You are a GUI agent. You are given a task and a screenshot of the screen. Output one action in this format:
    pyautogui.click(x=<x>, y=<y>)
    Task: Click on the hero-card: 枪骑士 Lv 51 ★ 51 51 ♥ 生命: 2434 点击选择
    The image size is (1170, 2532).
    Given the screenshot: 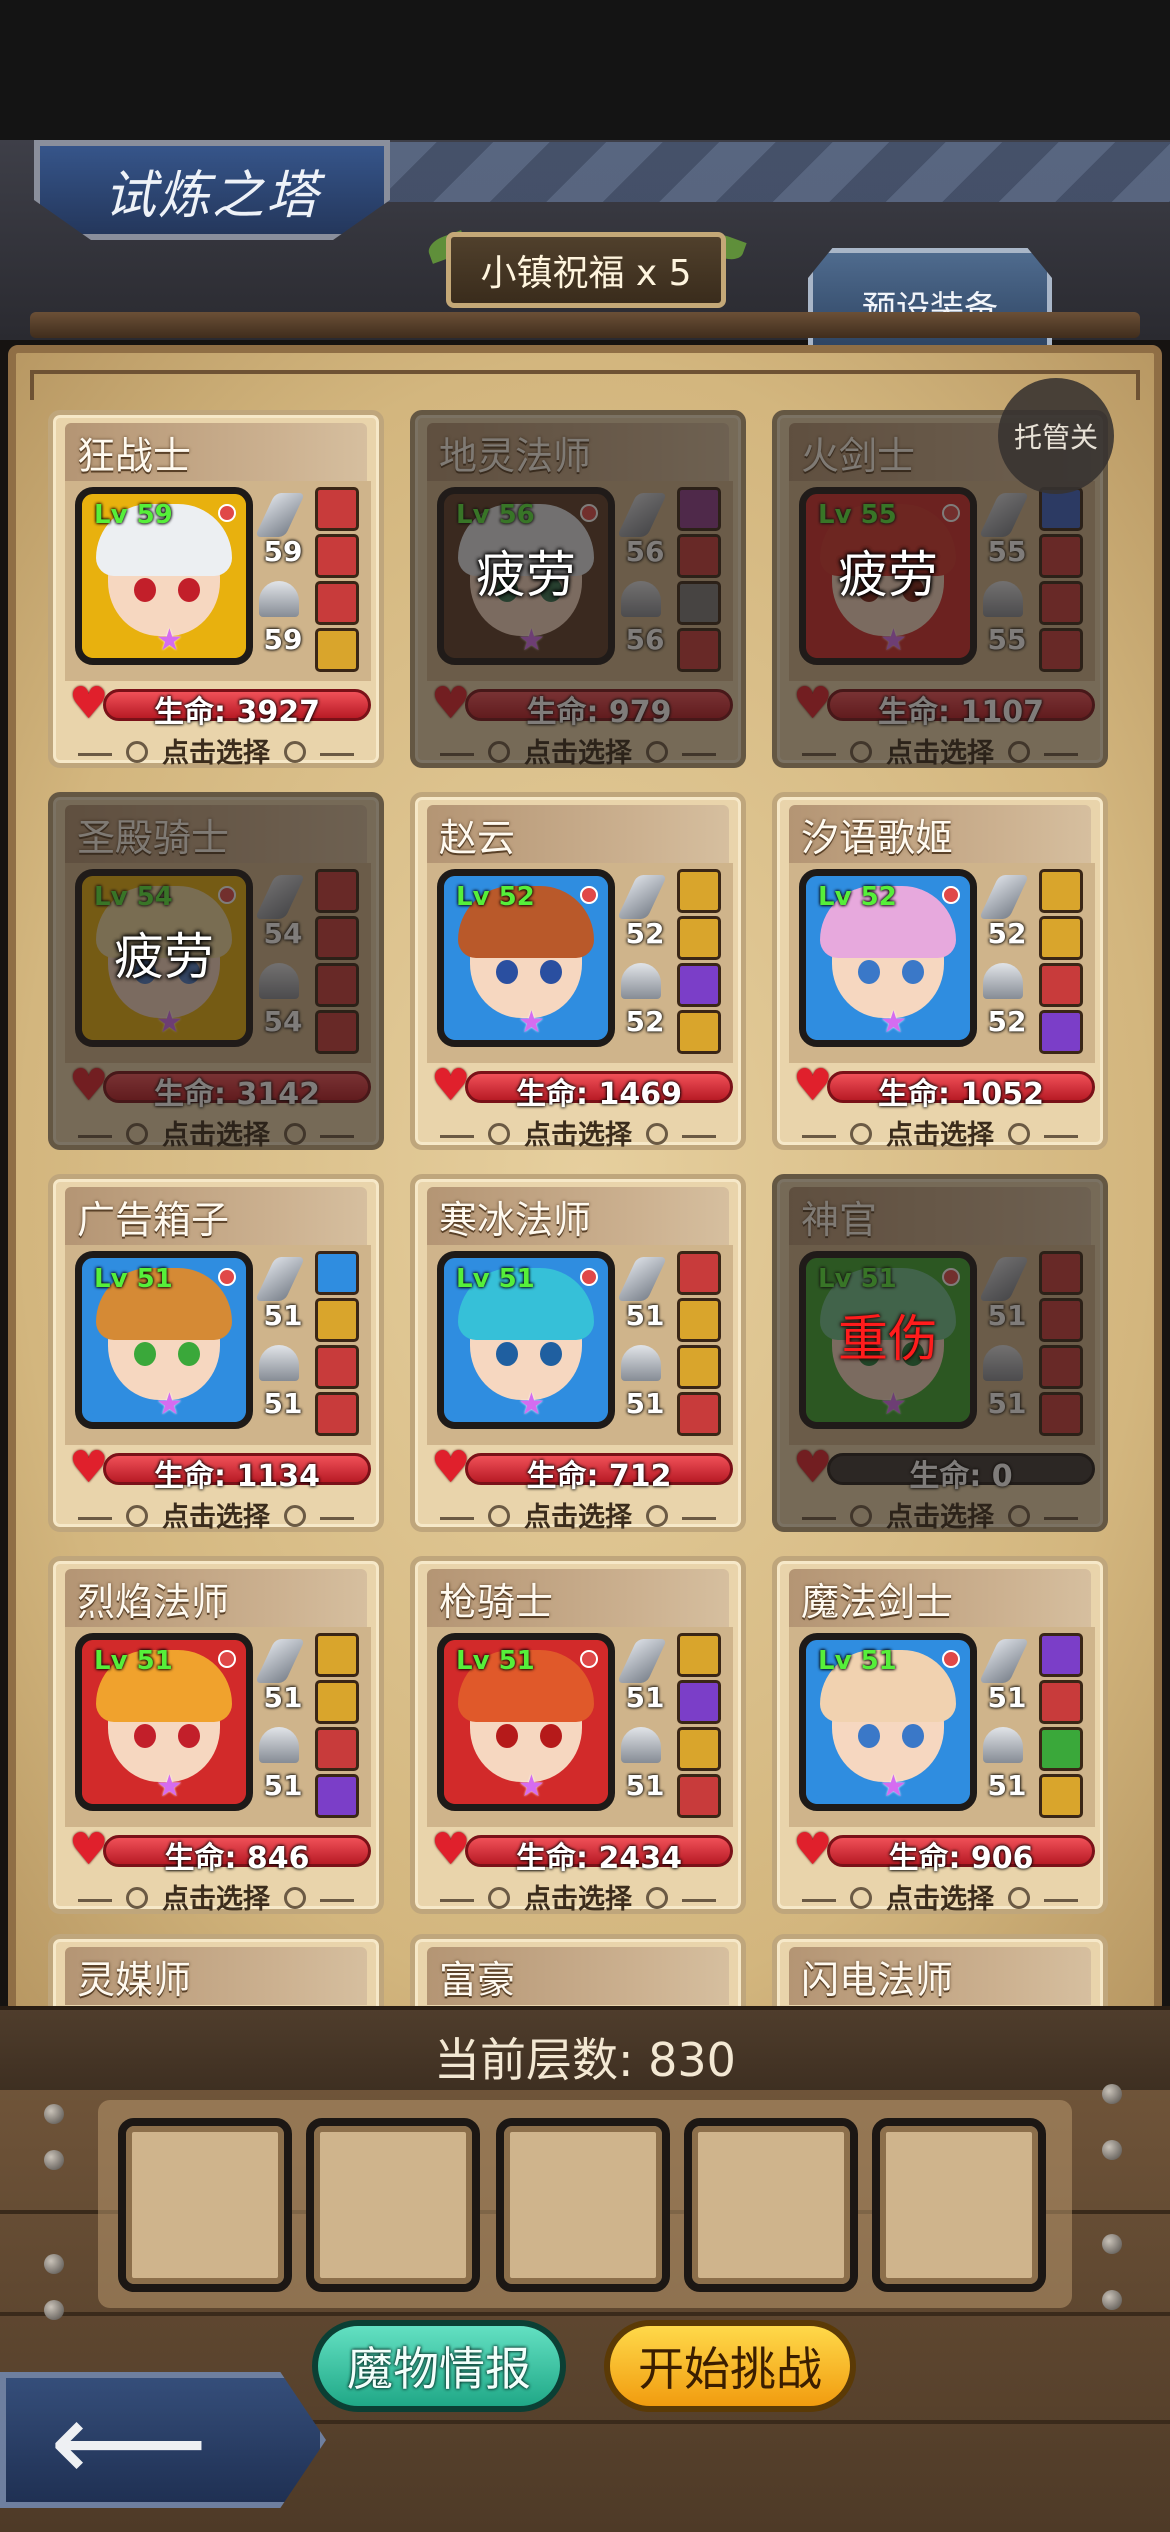 What is the action you would take?
    pyautogui.click(x=578, y=1736)
    